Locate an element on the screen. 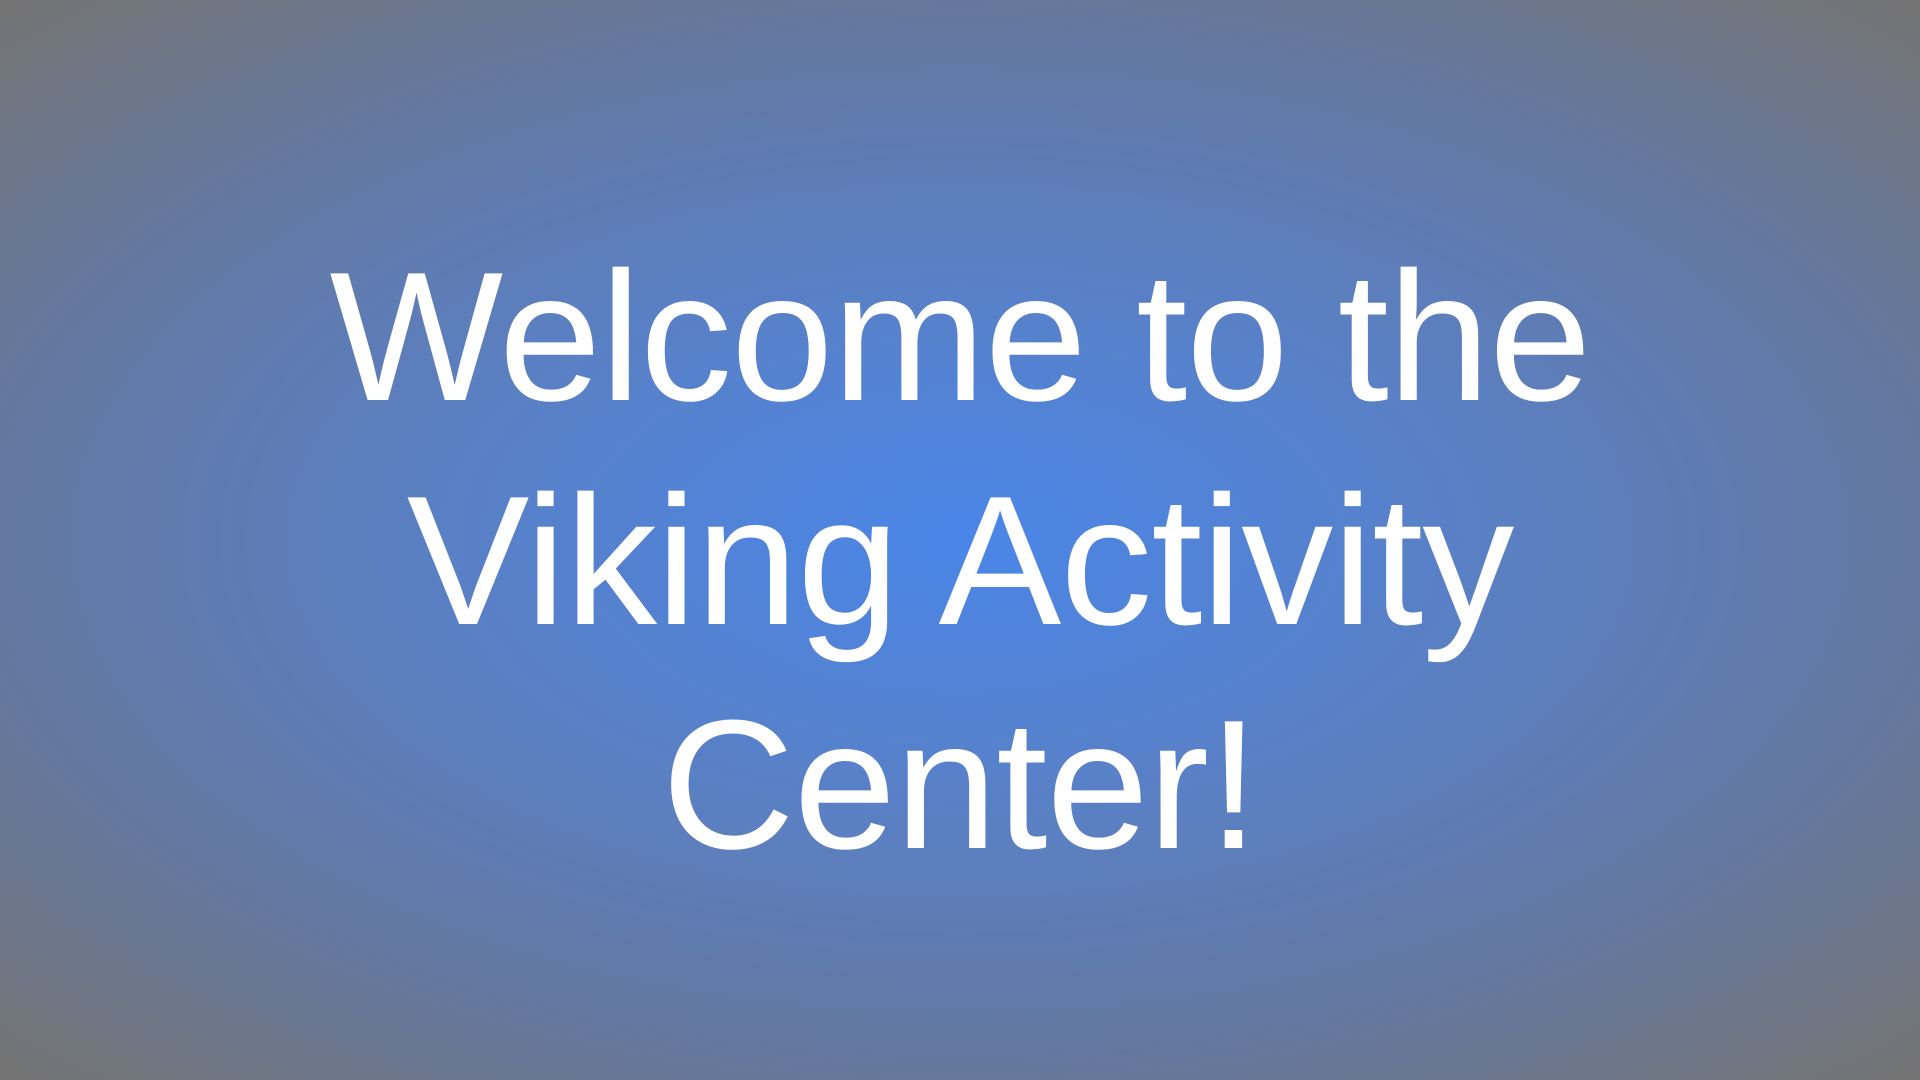 The width and height of the screenshot is (1920, 1080). welcome-line-2: Viking Activity is located at coordinates (960, 560).